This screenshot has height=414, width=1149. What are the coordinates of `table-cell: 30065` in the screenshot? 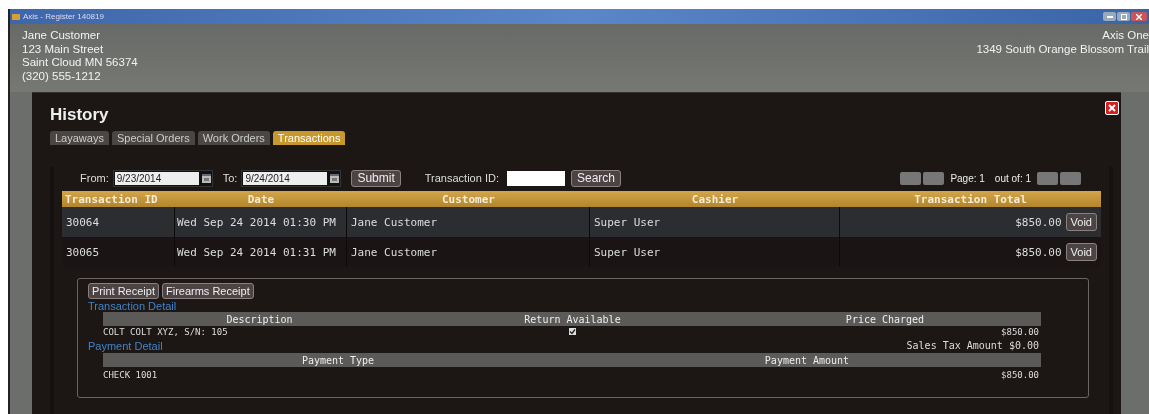 It's located at (118, 252).